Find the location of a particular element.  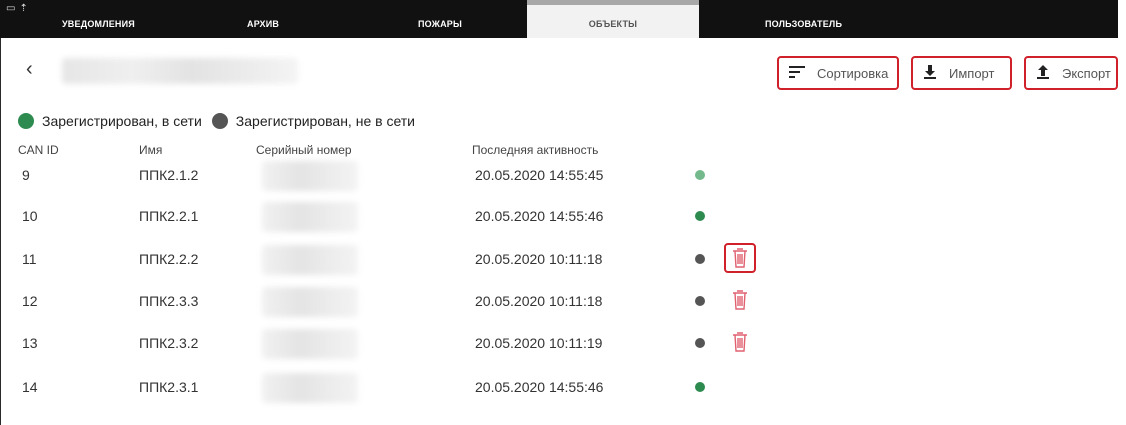

sort-label: Сортировка is located at coordinates (853, 73).